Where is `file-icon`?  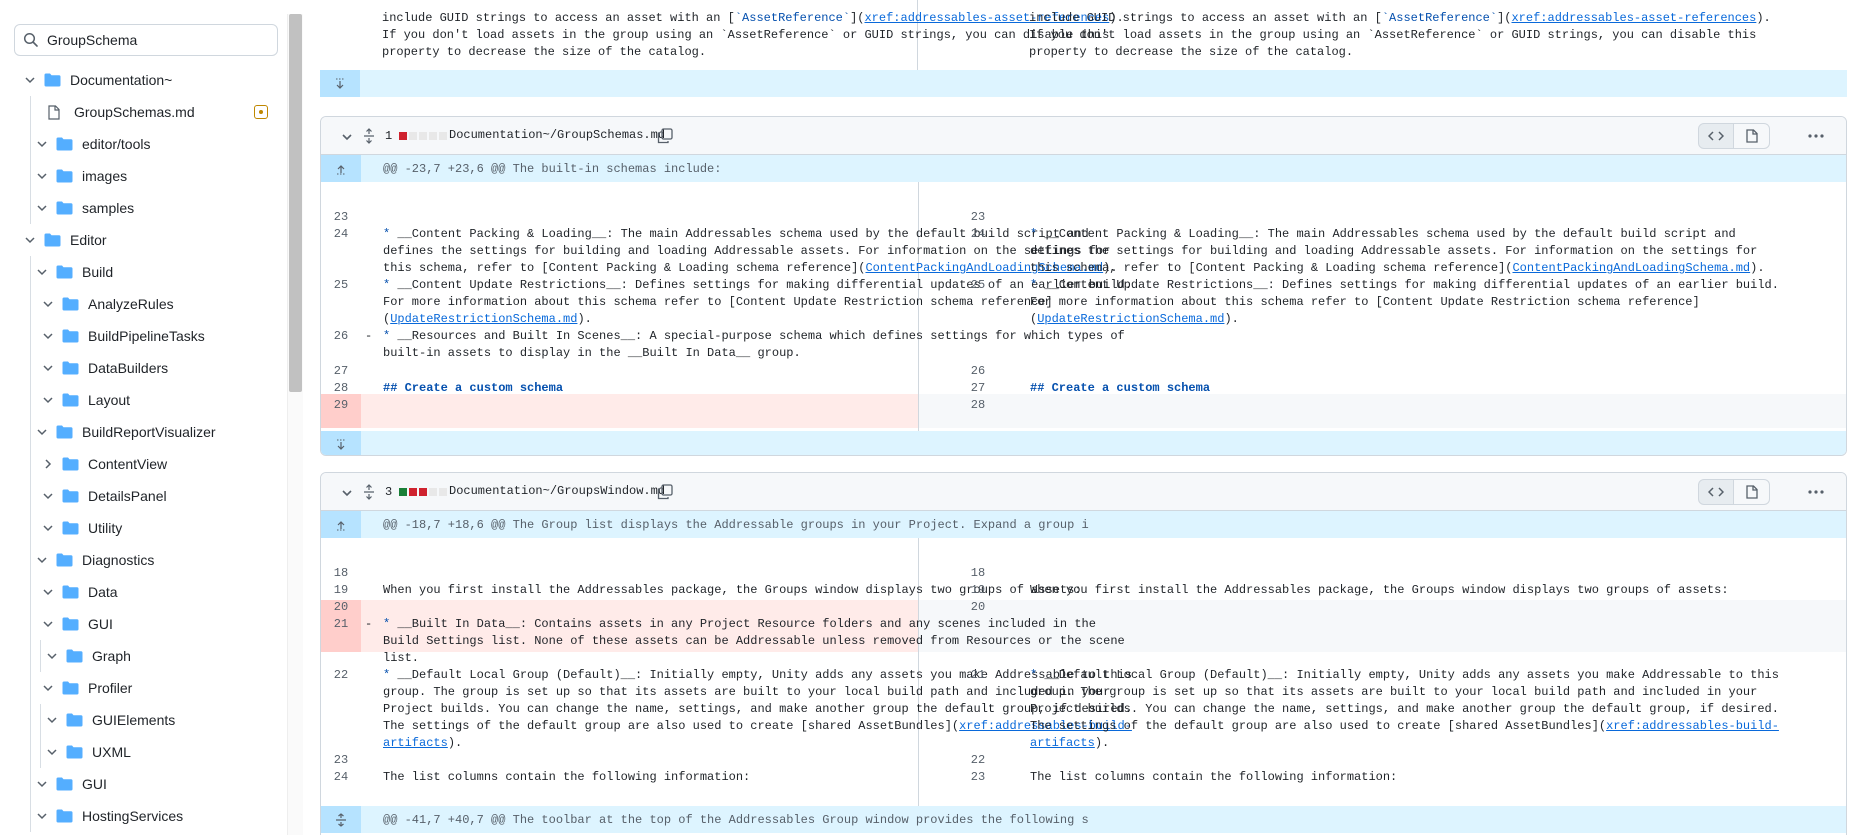 file-icon is located at coordinates (57, 112).